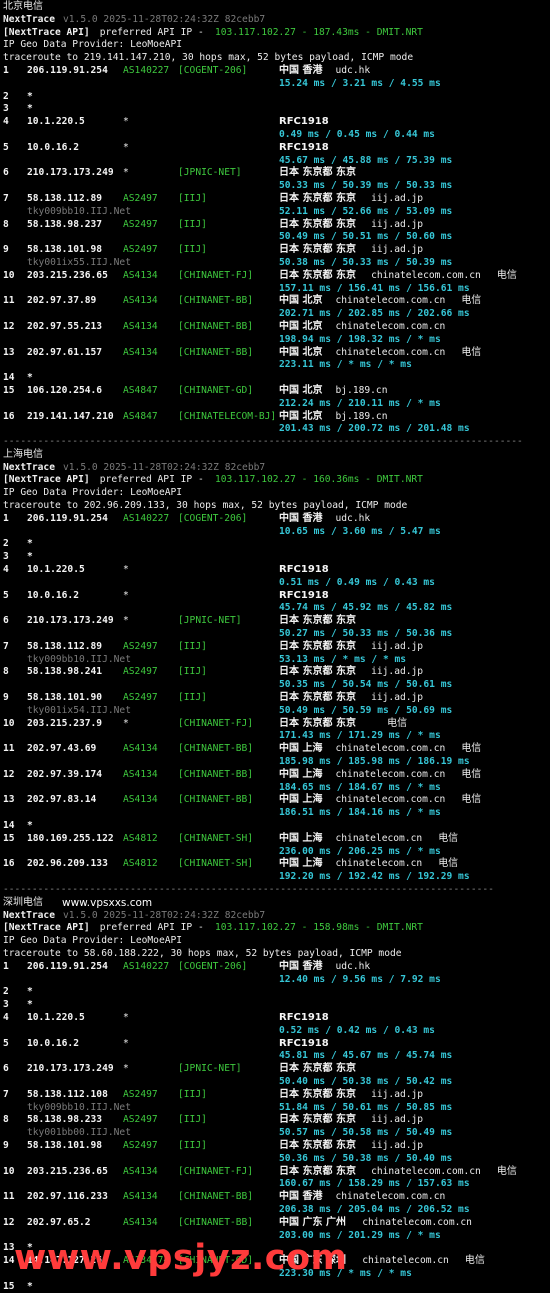  What do you see at coordinates (276, 608) in the screenshot?
I see `hop-detail-row: 45.74 ms / 45.92 ms / 45.82 ms` at bounding box center [276, 608].